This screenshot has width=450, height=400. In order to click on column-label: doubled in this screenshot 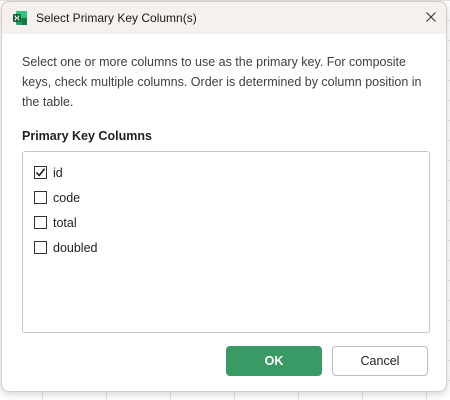, I will do `click(75, 247)`.